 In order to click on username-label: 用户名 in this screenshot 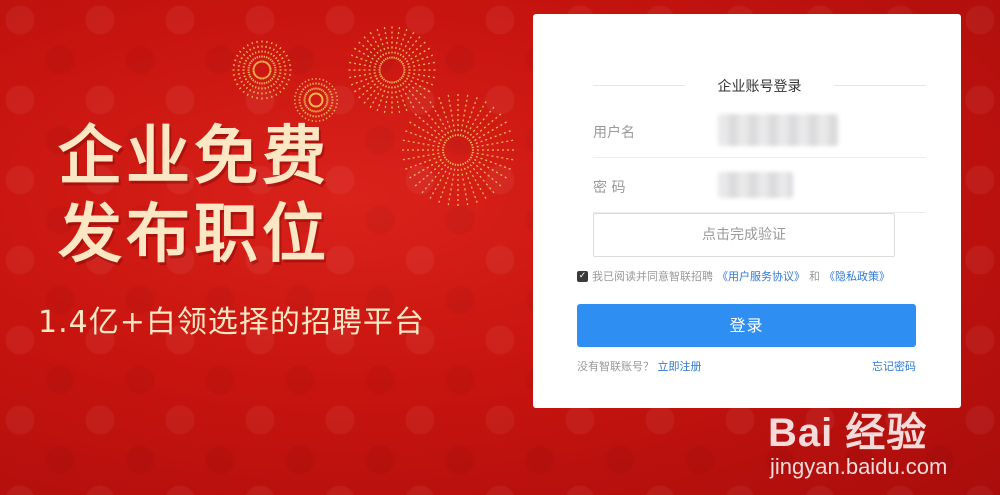, I will do `click(614, 133)`.